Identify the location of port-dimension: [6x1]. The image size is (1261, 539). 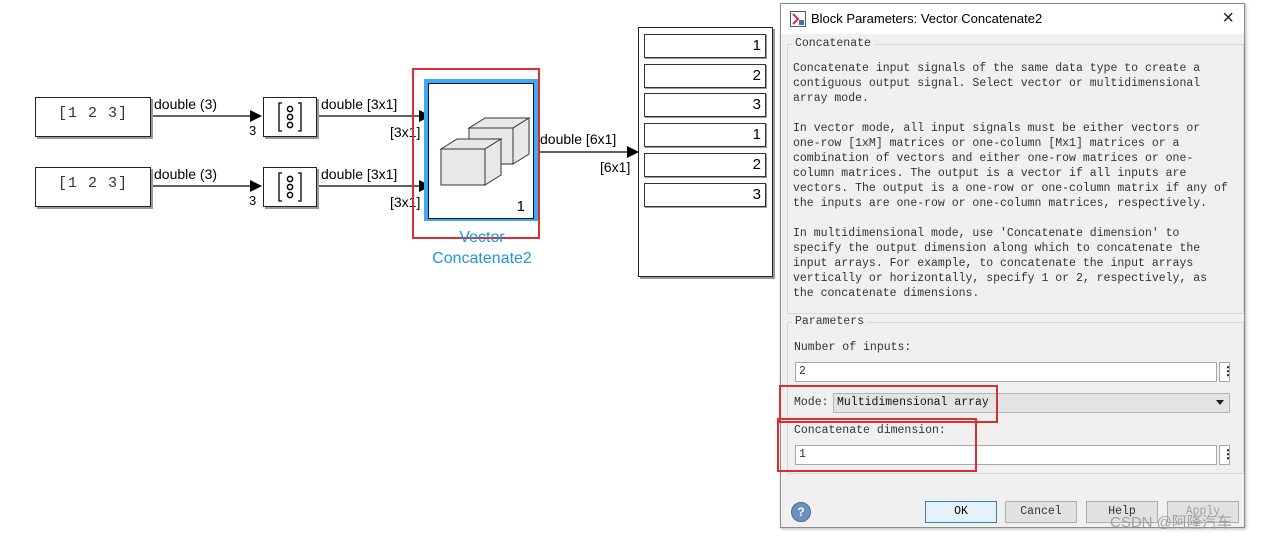
(615, 167).